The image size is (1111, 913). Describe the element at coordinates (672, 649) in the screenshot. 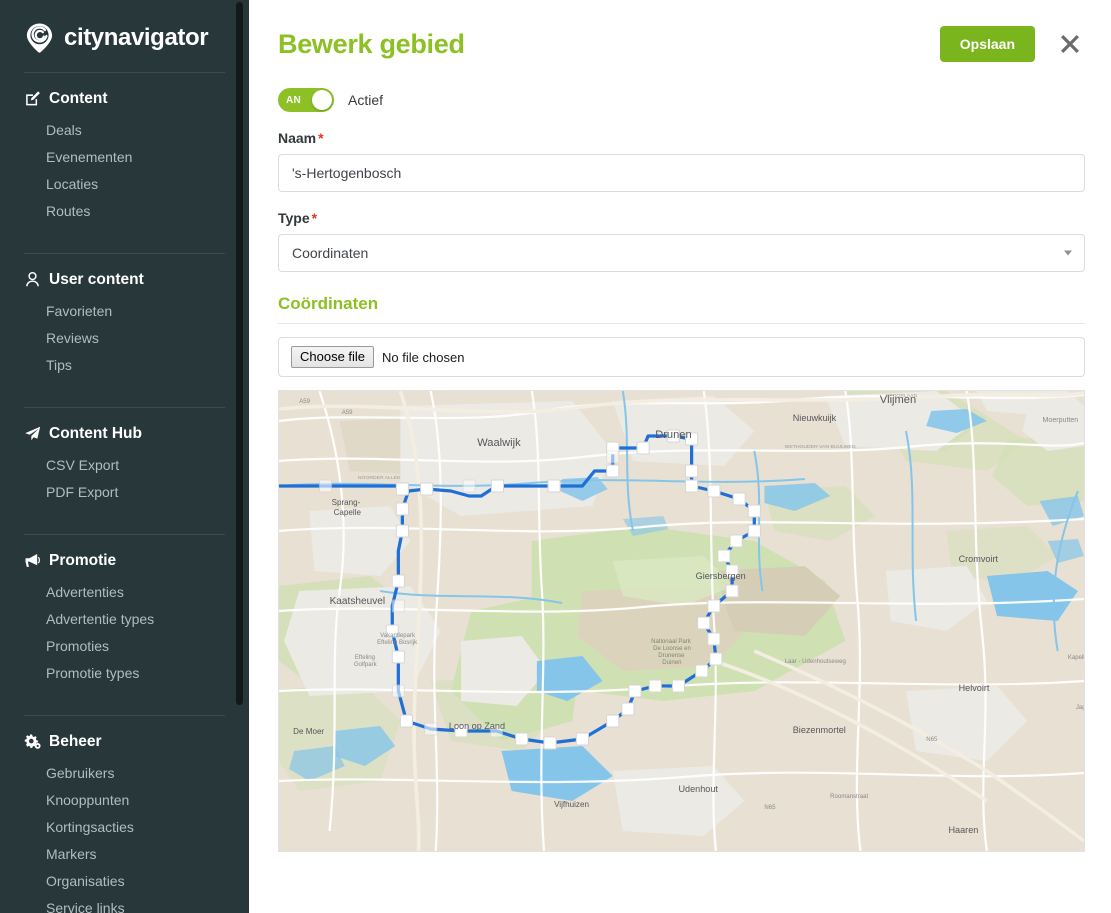

I see `map-label: De Loonse en` at that location.